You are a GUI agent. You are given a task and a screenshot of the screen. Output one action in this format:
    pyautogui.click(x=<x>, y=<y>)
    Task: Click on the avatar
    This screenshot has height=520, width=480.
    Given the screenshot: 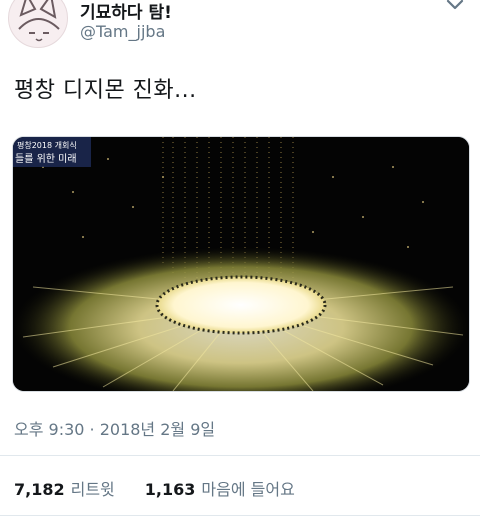 What is the action you would take?
    pyautogui.click(x=38, y=24)
    